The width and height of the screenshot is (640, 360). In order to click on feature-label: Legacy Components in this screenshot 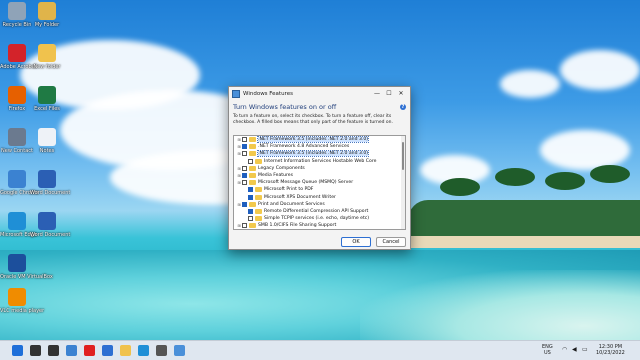, I will do `click(281, 168)`.